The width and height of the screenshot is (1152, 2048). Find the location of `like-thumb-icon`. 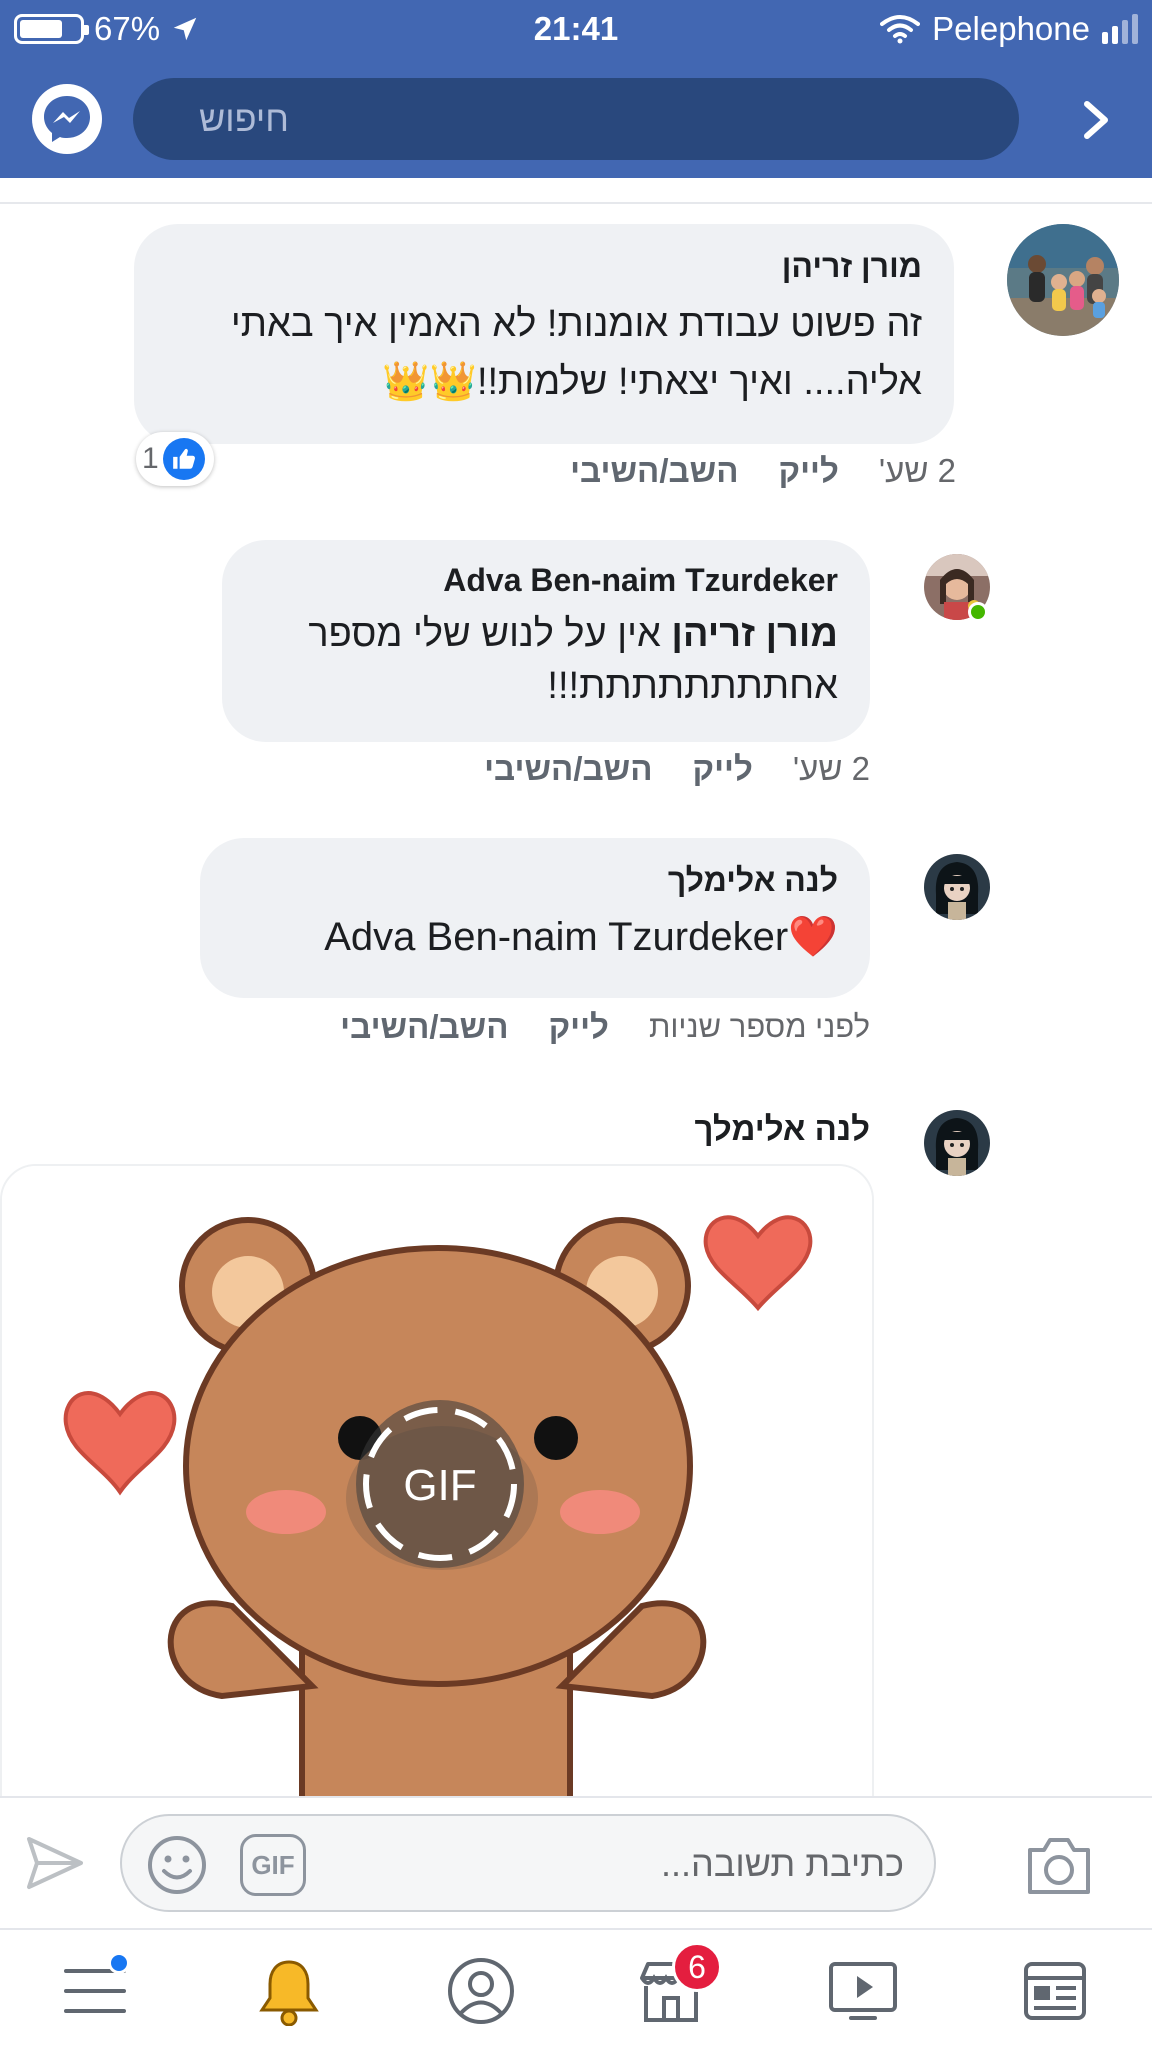

like-thumb-icon is located at coordinates (183, 459).